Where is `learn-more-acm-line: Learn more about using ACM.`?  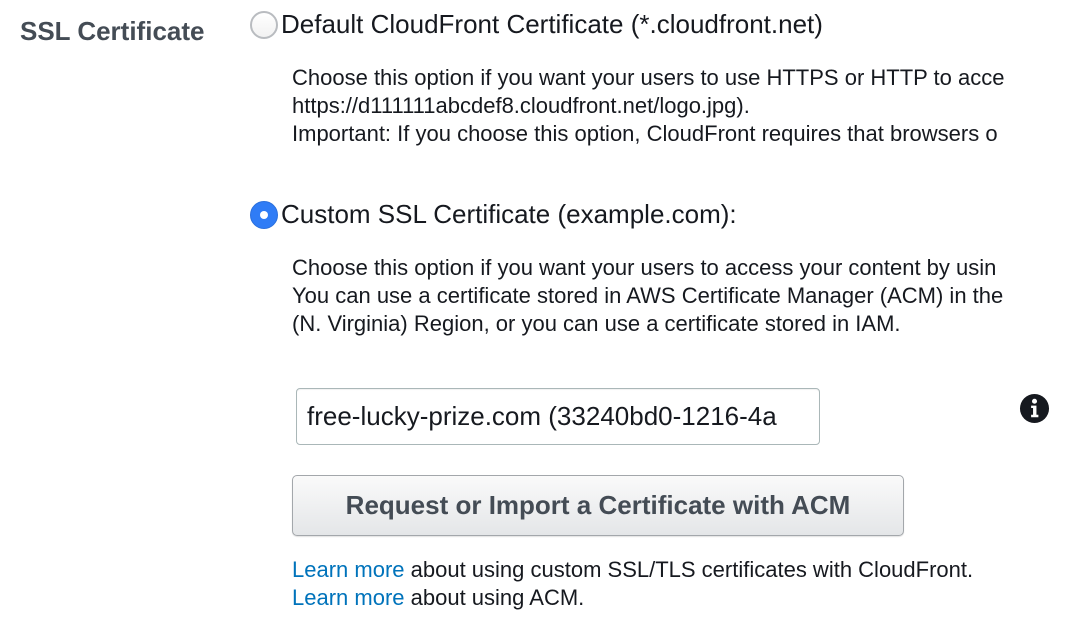 learn-more-acm-line: Learn more about using ACM. is located at coordinates (438, 598).